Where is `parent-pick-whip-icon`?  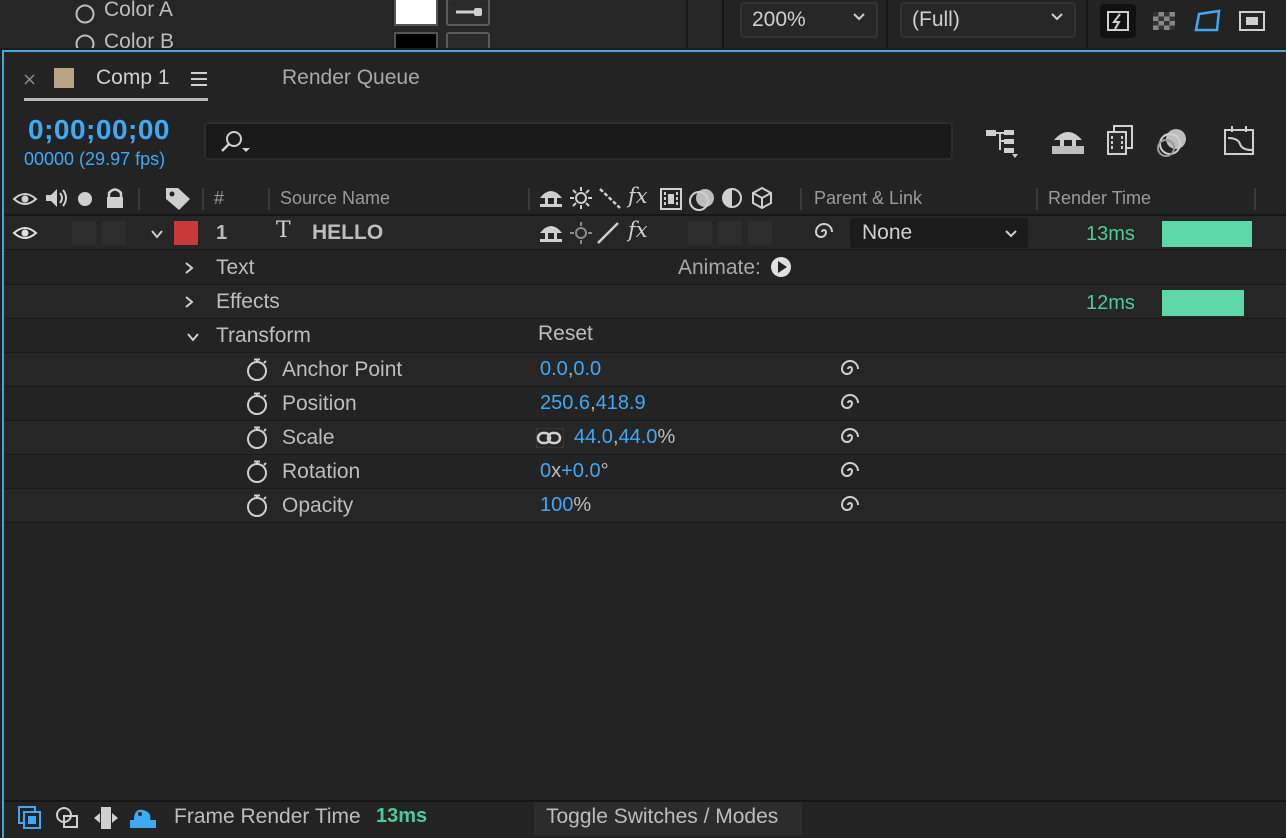
parent-pick-whip-icon is located at coordinates (824, 232).